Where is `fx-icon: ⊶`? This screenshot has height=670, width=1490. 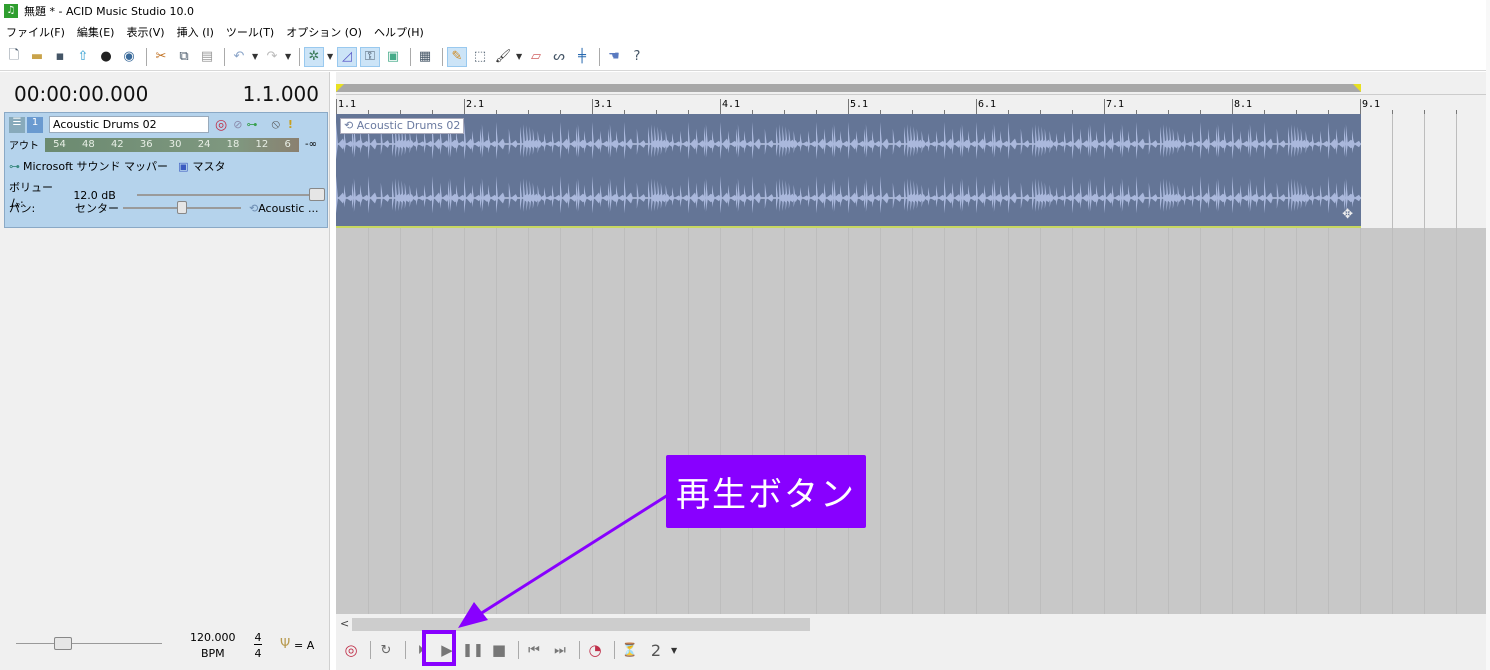
fx-icon: ⊶ is located at coordinates (251, 124).